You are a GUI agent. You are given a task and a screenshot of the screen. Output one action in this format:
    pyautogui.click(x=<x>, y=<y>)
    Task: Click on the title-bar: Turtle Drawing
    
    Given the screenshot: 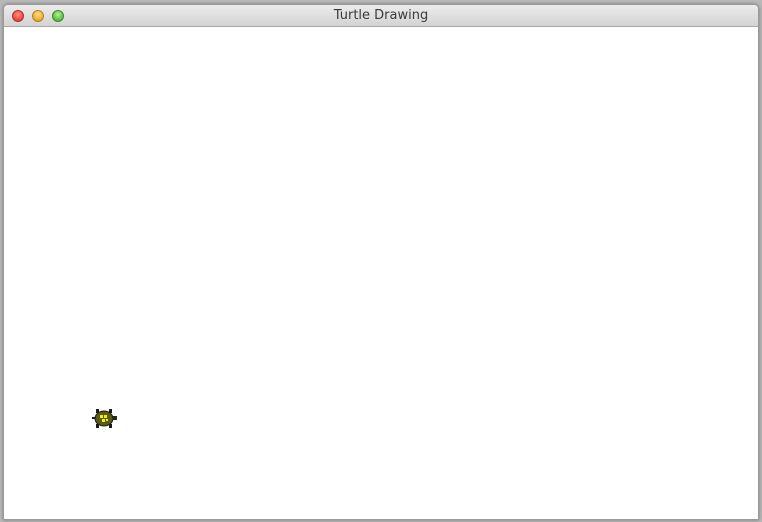 What is the action you would take?
    pyautogui.click(x=381, y=16)
    